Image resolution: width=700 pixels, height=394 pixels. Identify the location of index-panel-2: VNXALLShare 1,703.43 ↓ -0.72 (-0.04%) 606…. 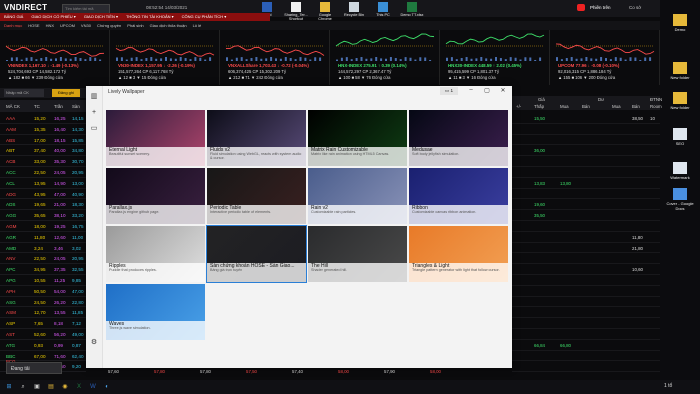
(275, 57).